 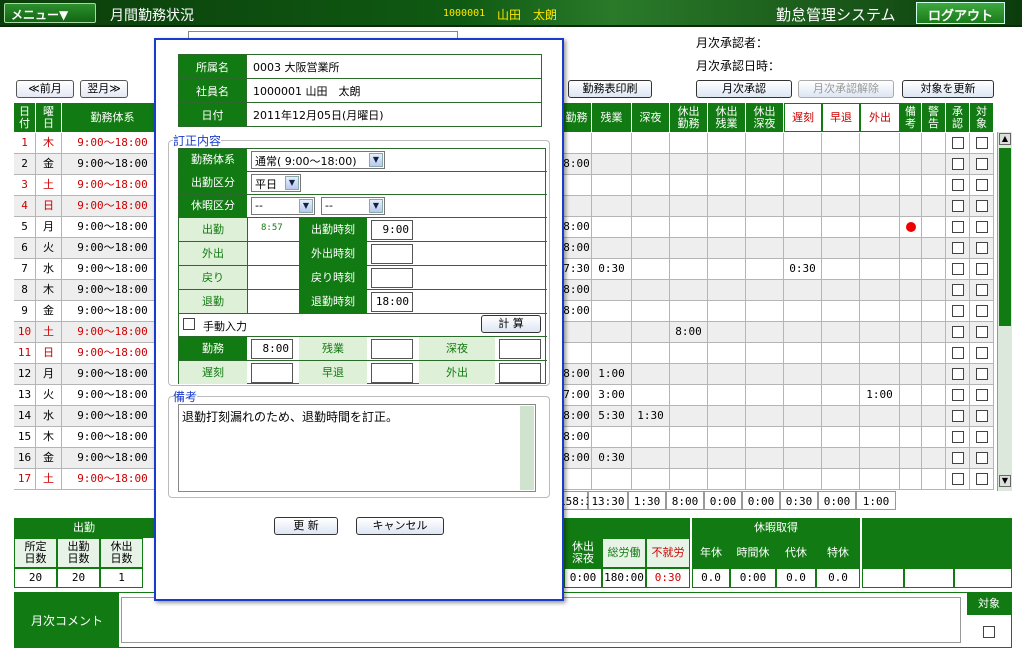 I want to click on menu-button: メニュー▼, so click(x=50, y=13).